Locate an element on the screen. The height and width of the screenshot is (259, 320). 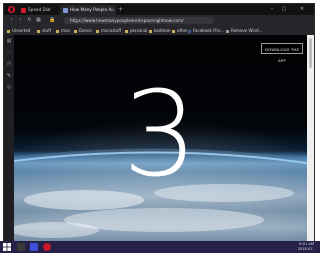
bookmark-label: Unsorted is located at coordinates (21, 30).